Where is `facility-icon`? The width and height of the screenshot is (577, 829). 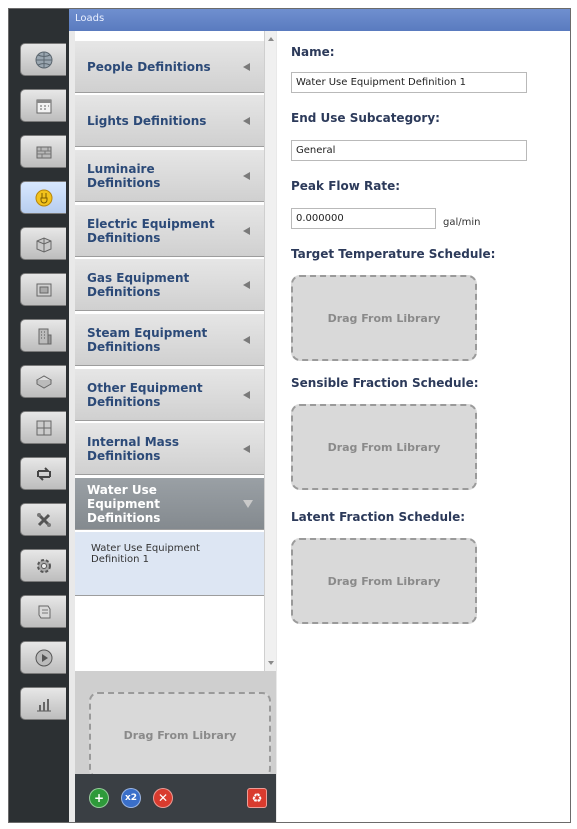 facility-icon is located at coordinates (44, 336).